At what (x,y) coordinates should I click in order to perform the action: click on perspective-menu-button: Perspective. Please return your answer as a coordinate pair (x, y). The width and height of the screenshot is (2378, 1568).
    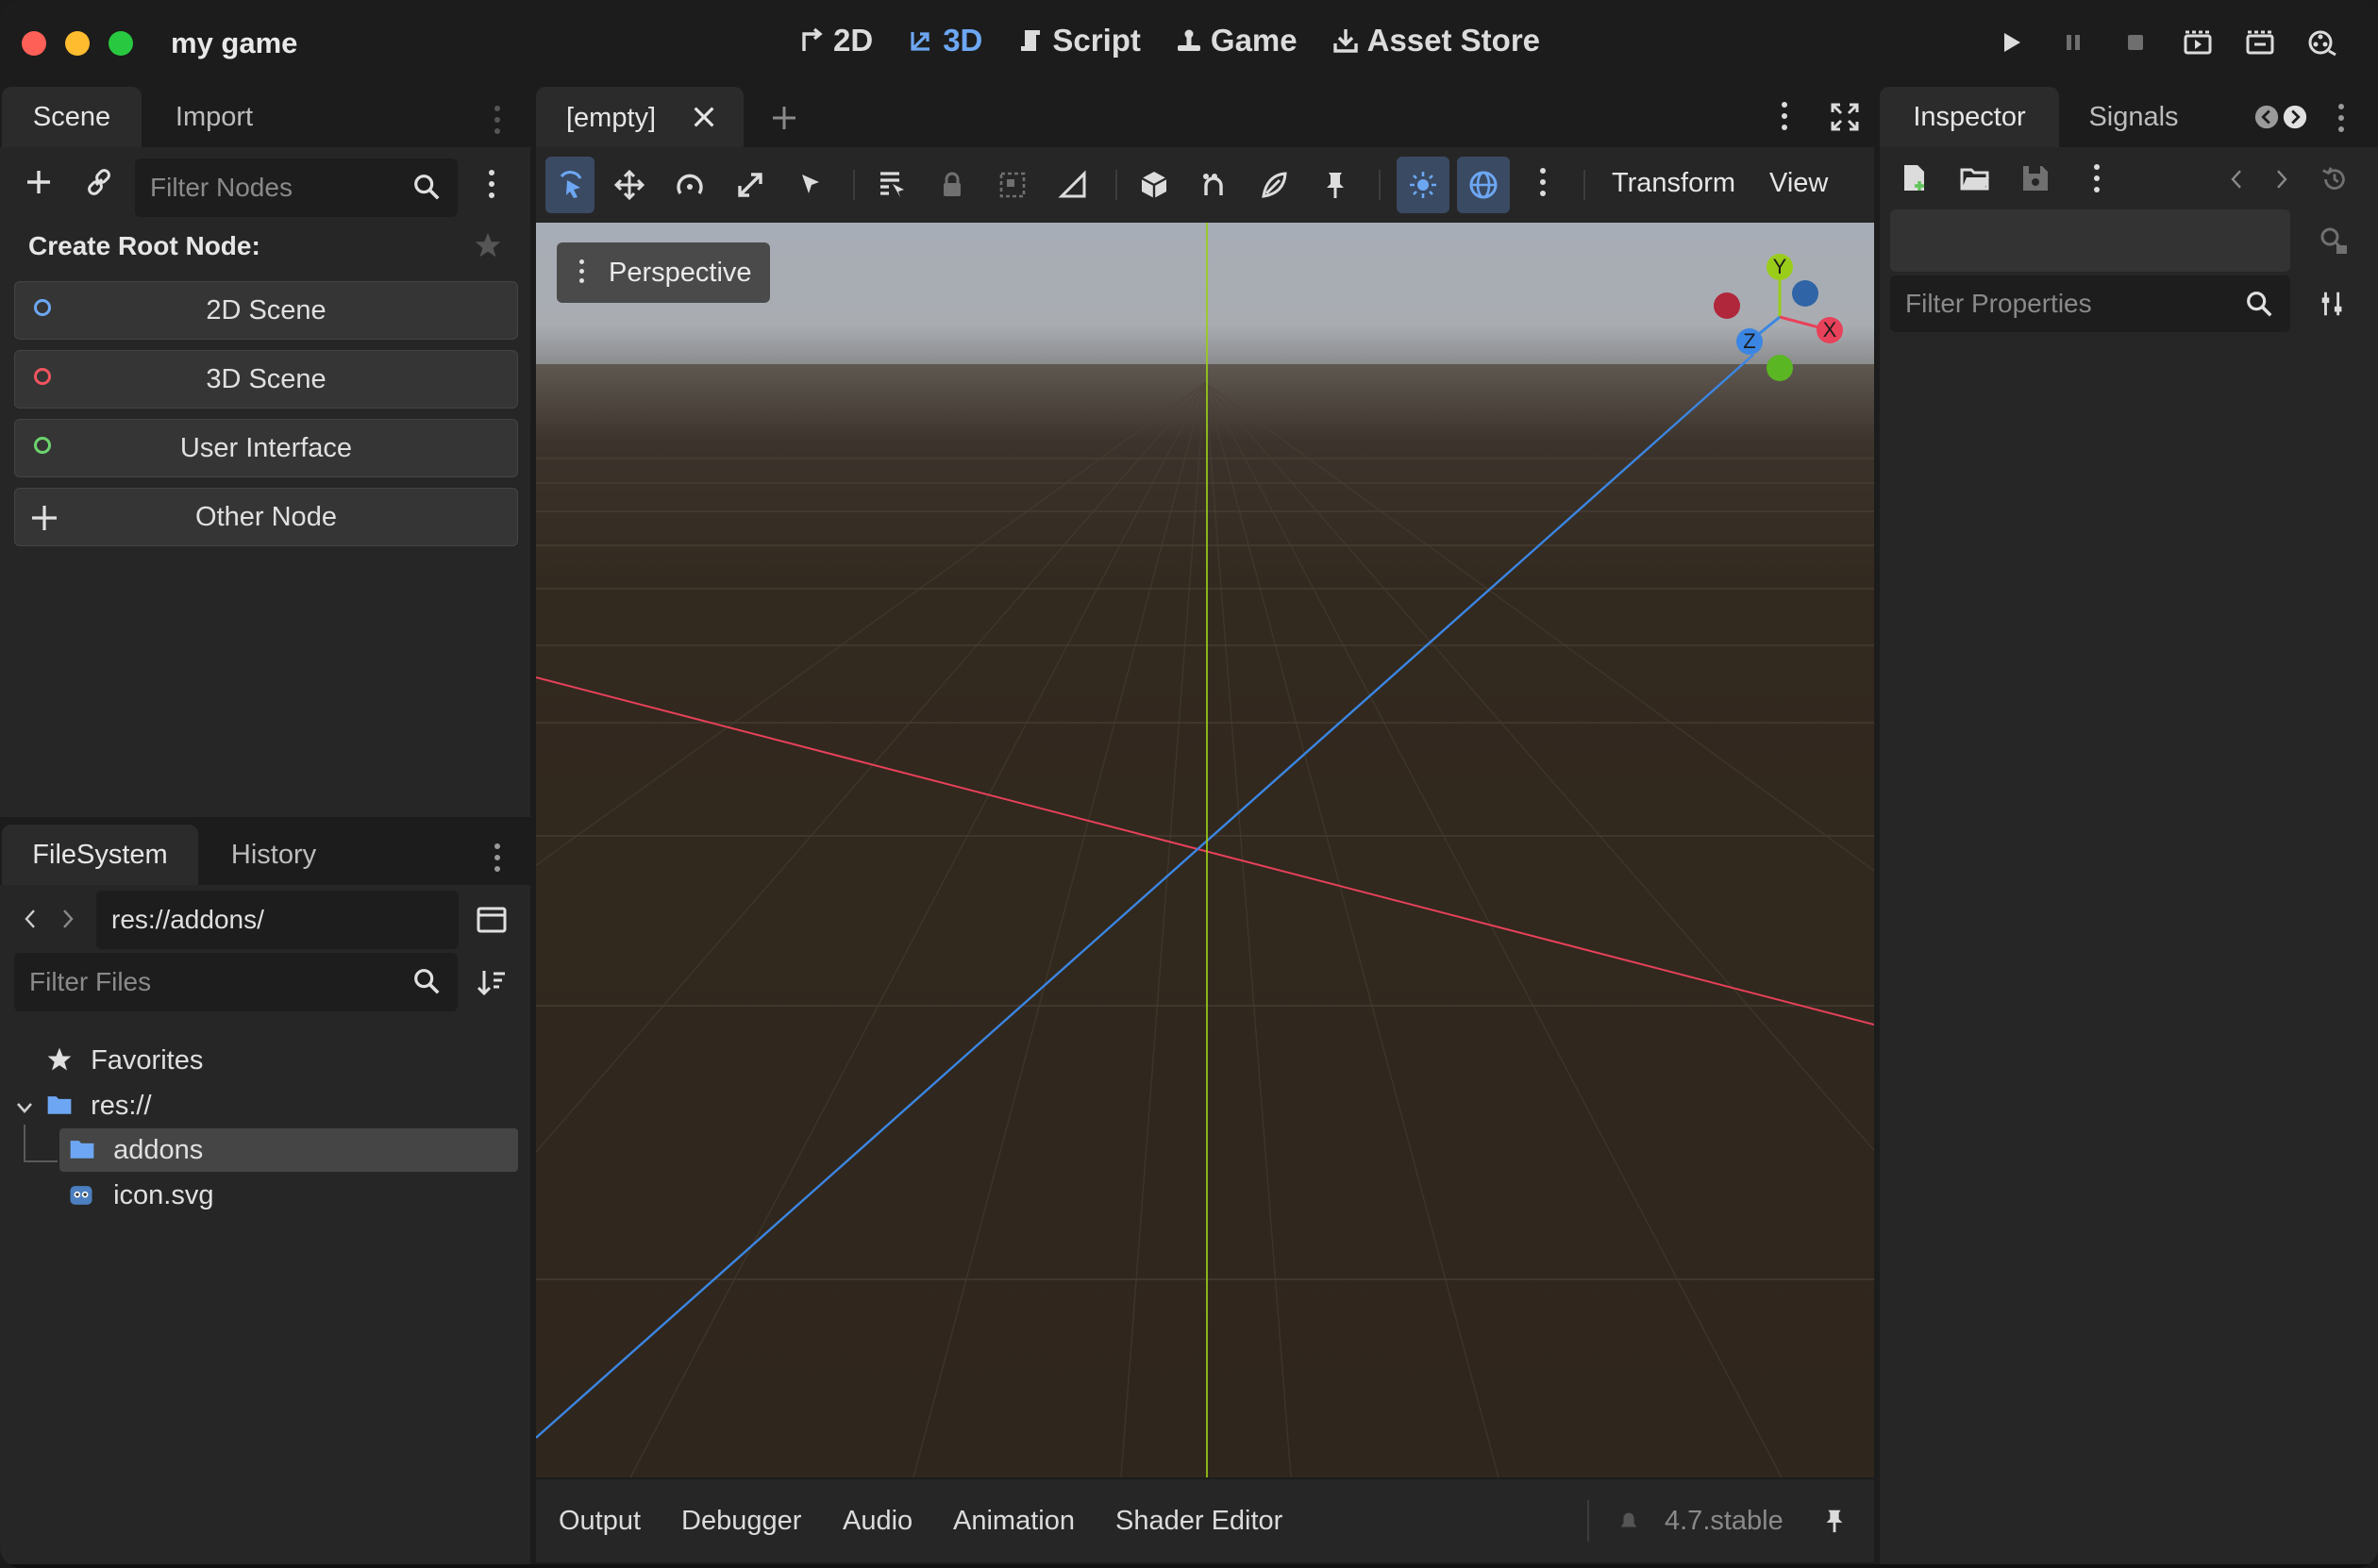
    Looking at the image, I should click on (663, 272).